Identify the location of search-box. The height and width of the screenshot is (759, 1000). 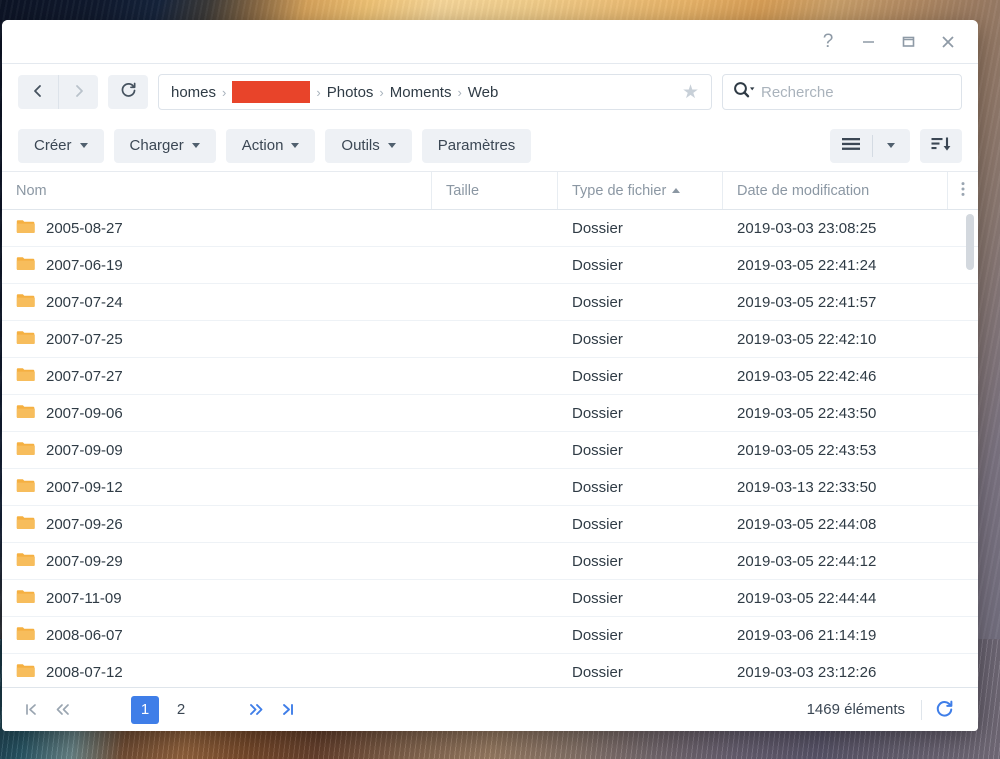
(842, 92).